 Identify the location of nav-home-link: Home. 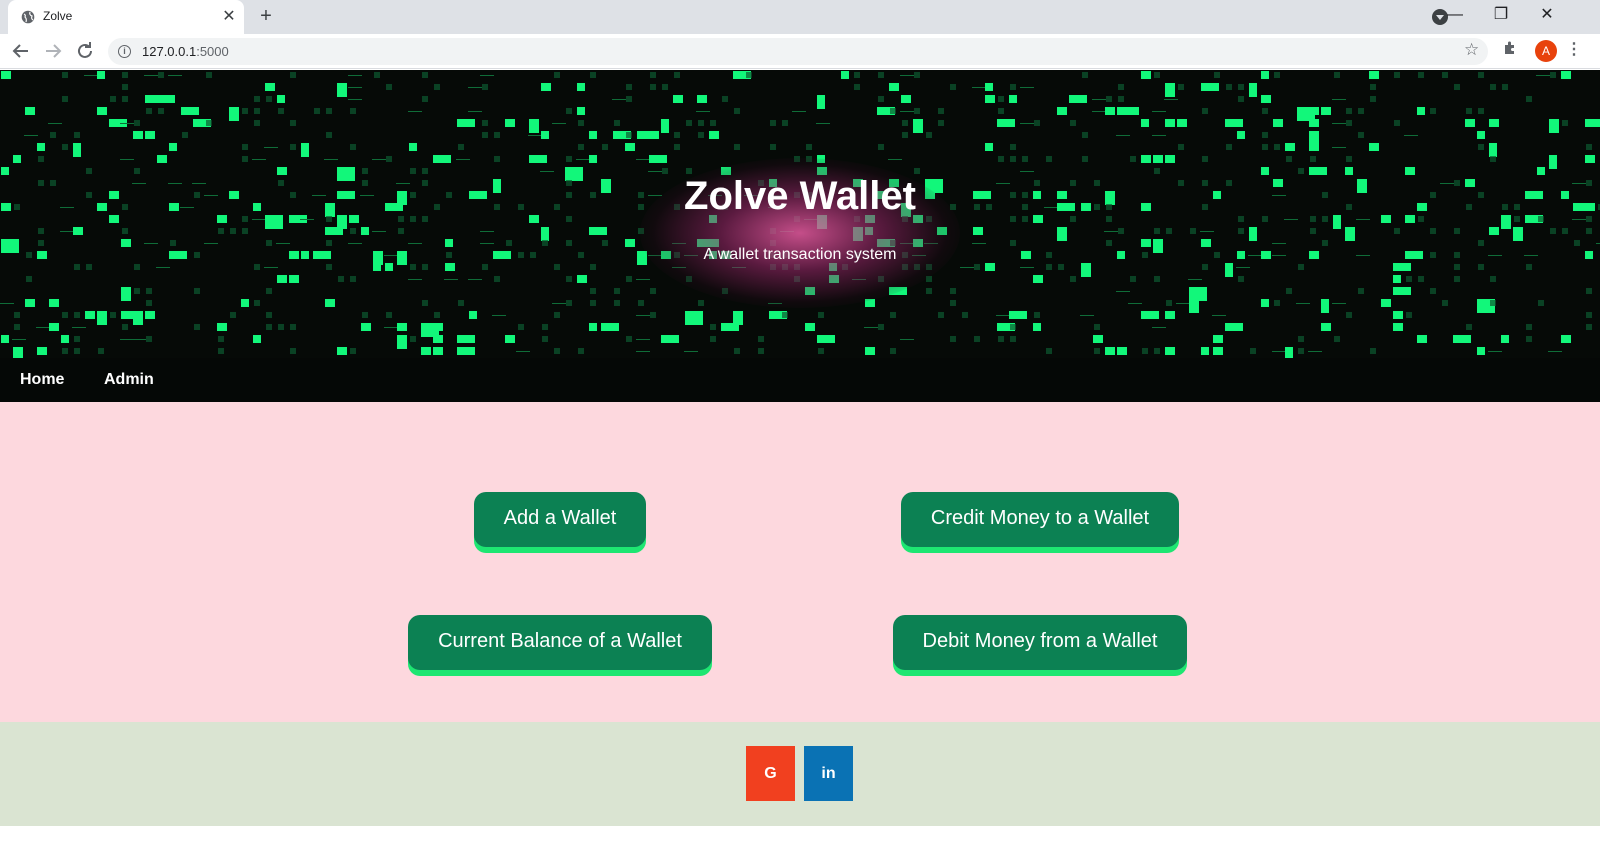
(42, 380).